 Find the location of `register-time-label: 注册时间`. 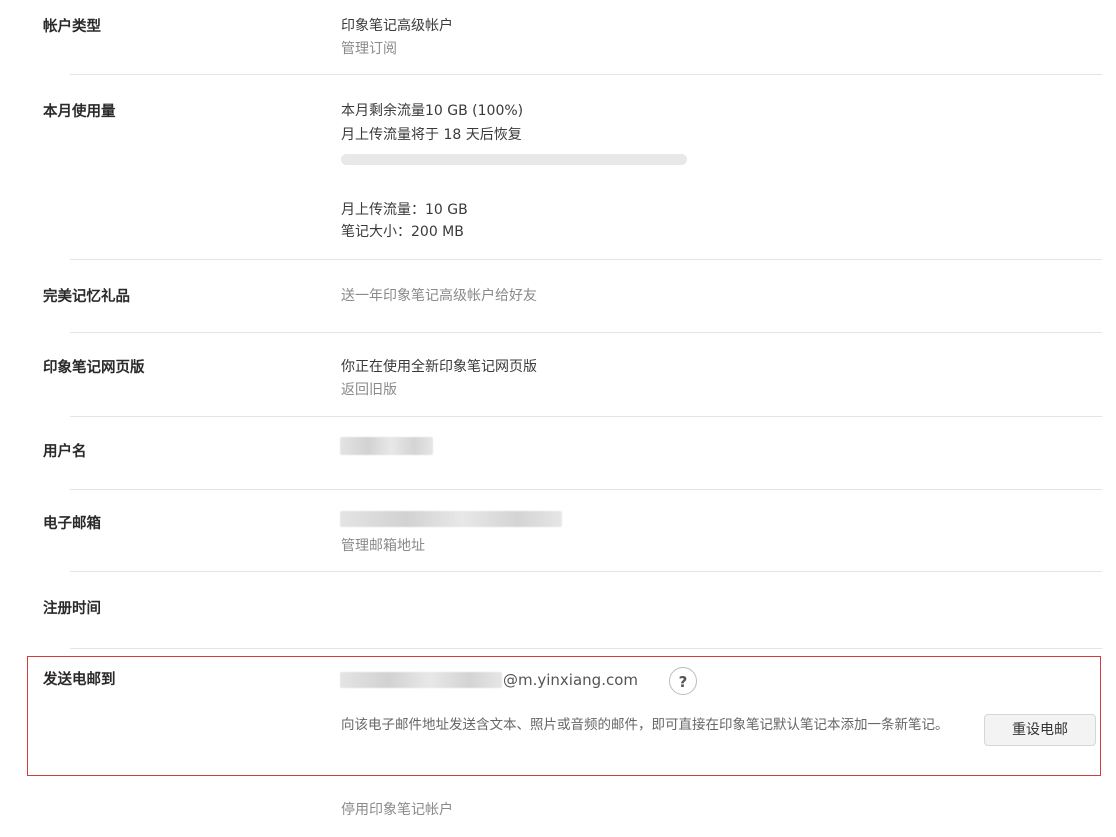

register-time-label: 注册时间 is located at coordinates (72, 609).